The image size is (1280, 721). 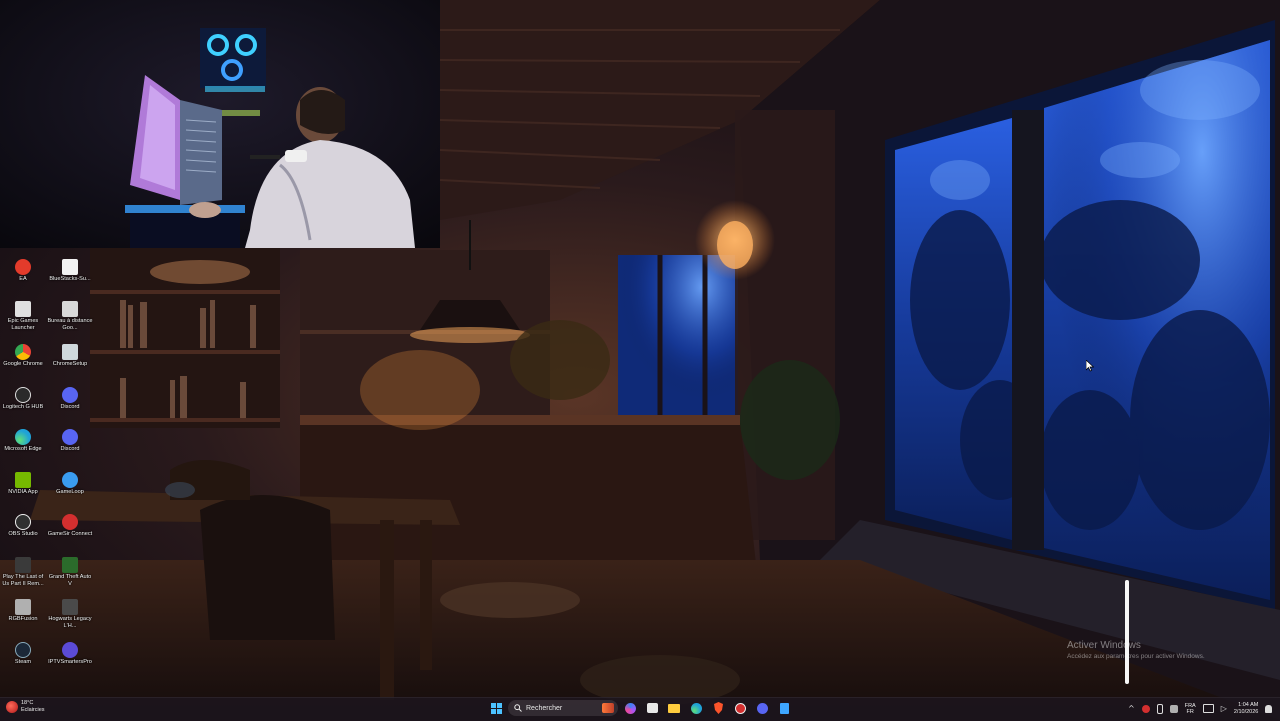 I want to click on desktop-icon-gameloop: GameLoop, so click(x=70, y=484).